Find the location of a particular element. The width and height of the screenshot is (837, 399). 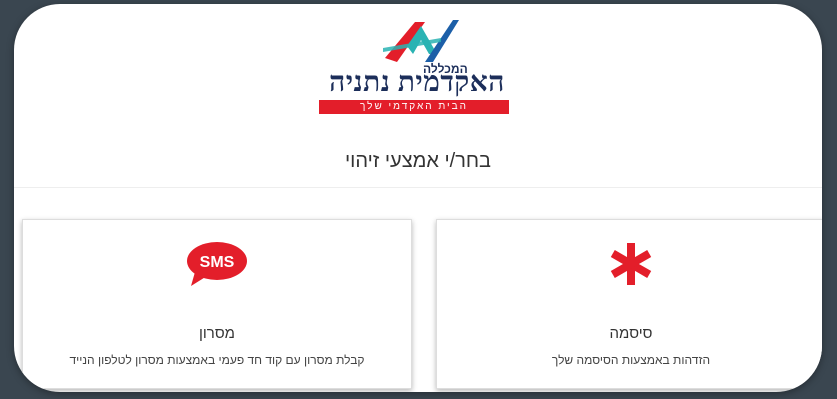

sms-icon-wrap: SMS is located at coordinates (217, 264).